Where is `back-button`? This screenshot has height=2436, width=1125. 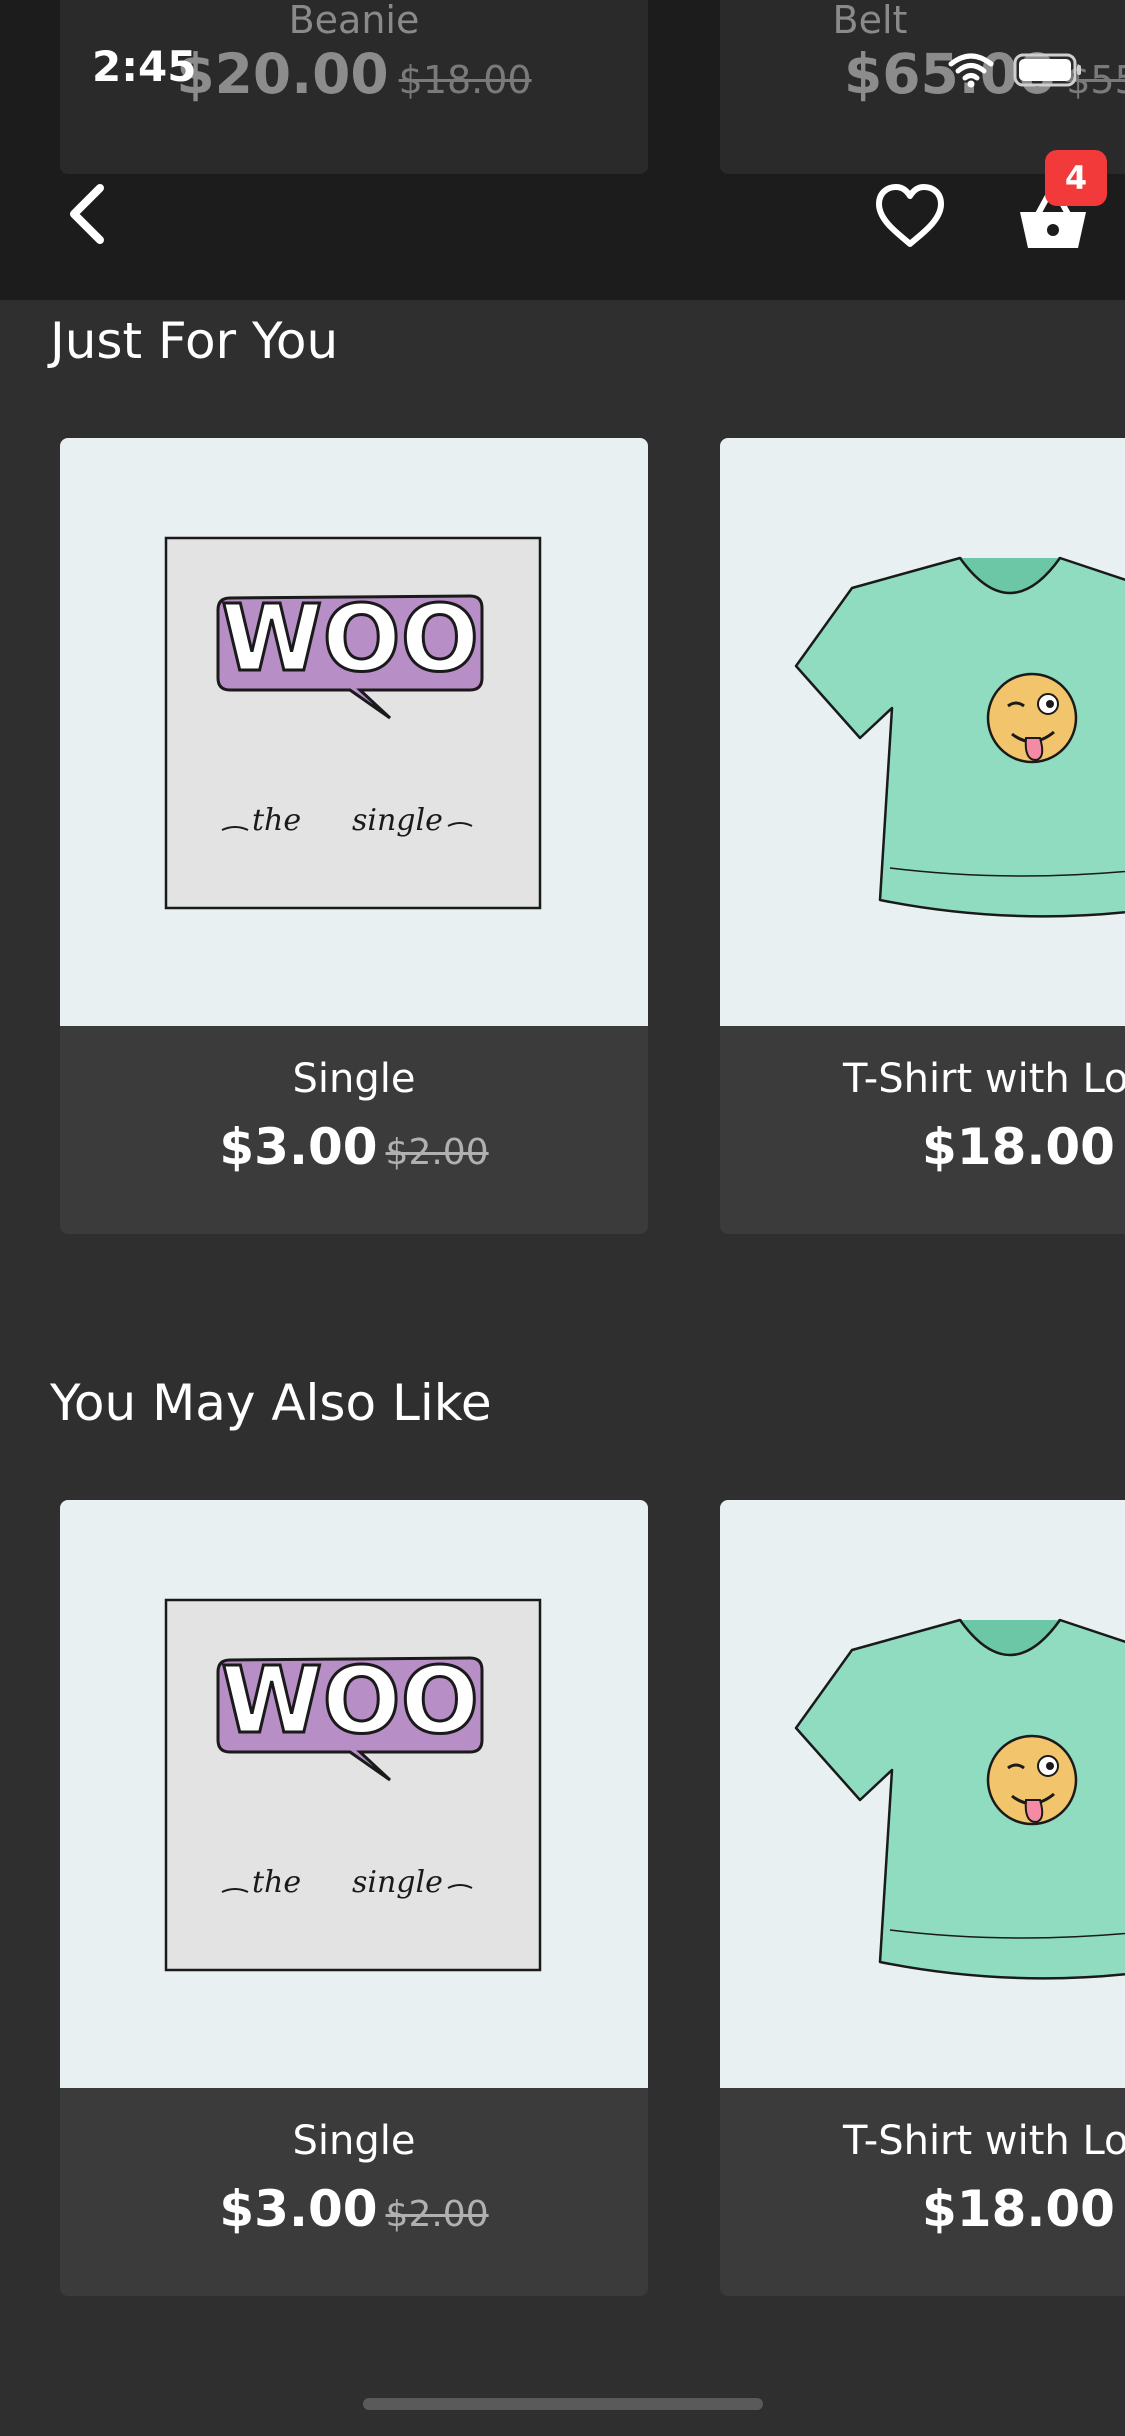
back-button is located at coordinates (86, 216).